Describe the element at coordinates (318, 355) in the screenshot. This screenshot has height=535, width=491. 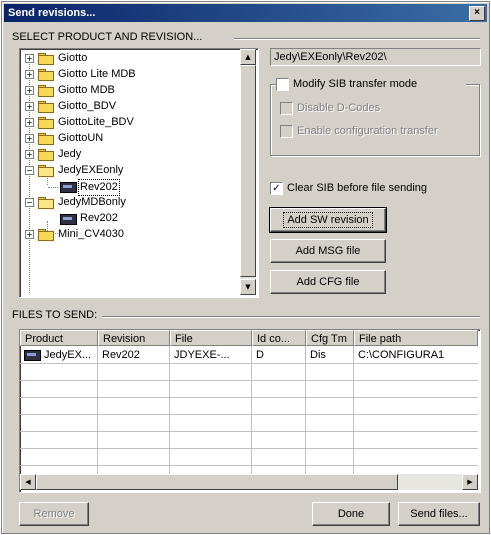
I see `cell-cfg-tm: Dis` at that location.